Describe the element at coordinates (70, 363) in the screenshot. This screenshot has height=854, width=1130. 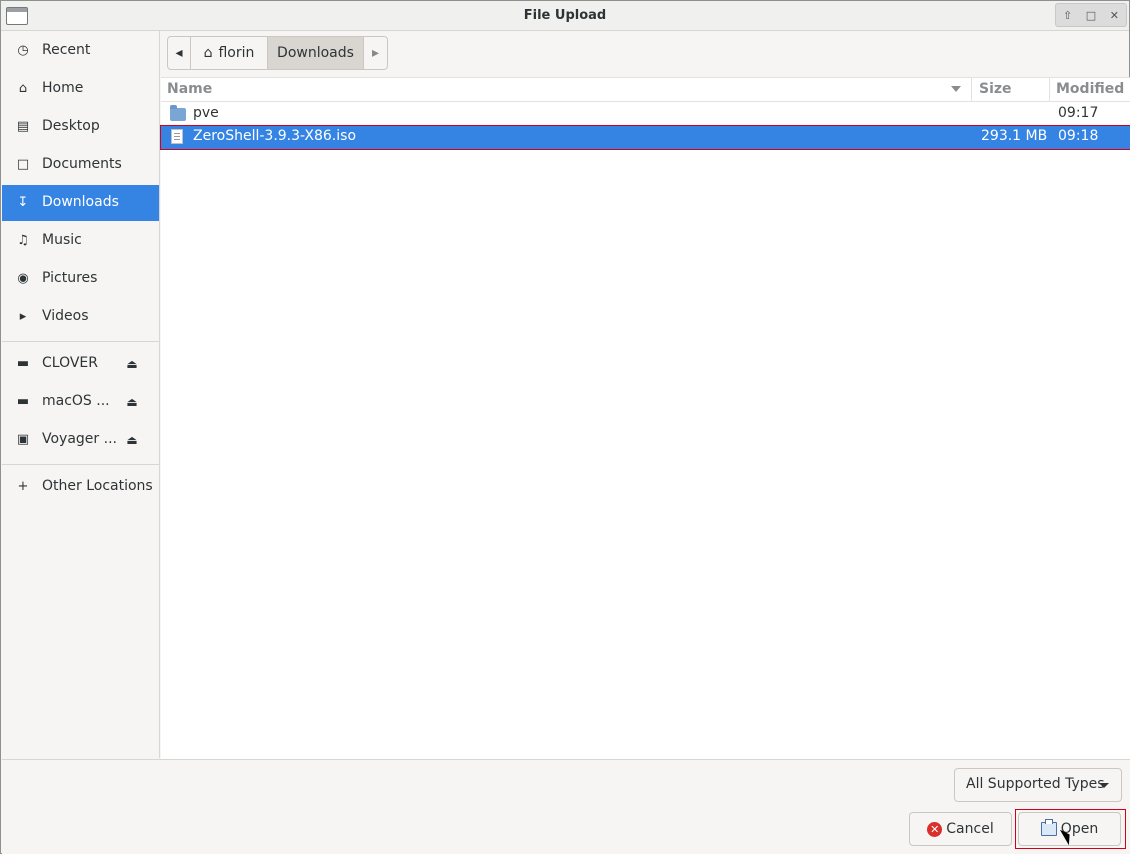
I see `sidebar-item-label: CLOVER` at that location.